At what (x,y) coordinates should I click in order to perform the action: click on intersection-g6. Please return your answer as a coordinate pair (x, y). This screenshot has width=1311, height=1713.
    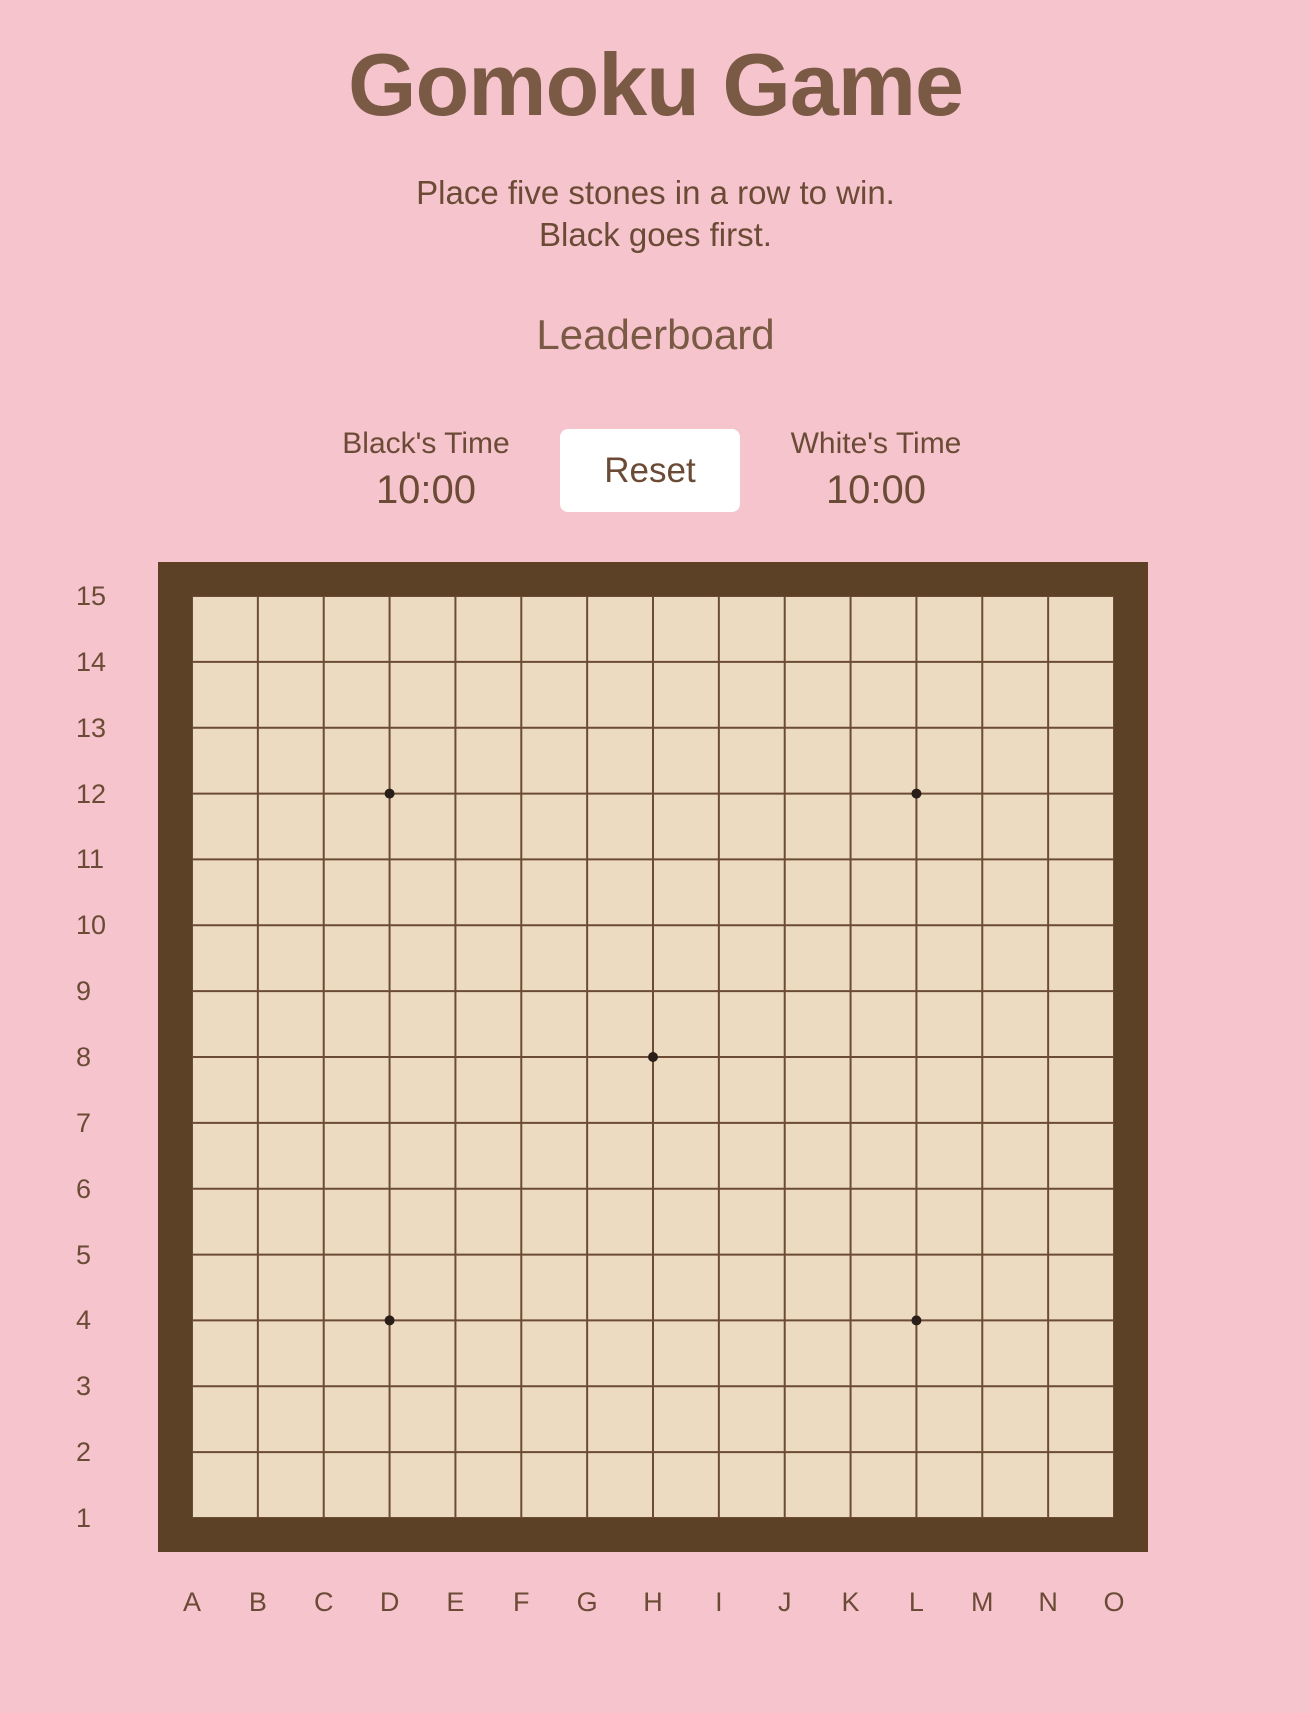
    Looking at the image, I should click on (587, 1189).